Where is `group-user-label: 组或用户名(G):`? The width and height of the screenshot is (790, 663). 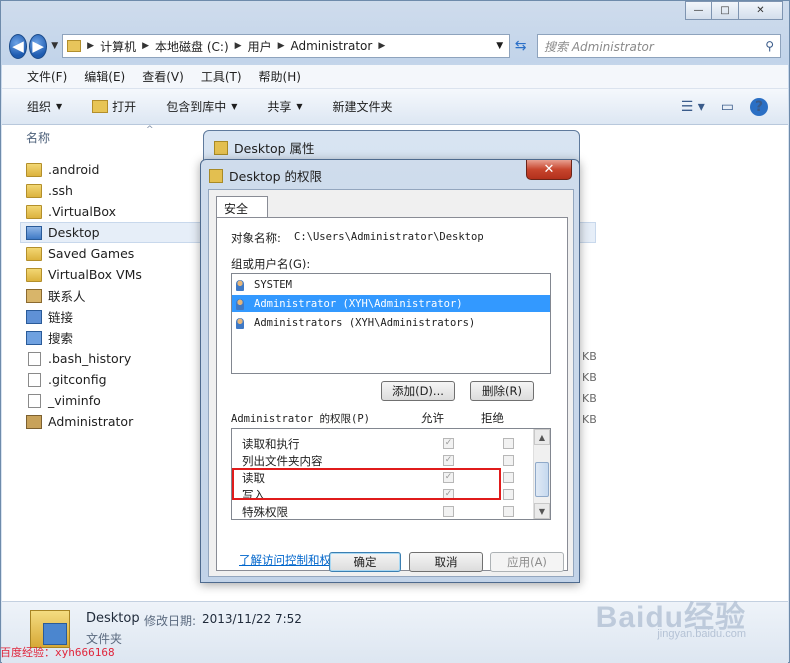 group-user-label: 组或用户名(G): is located at coordinates (271, 264).